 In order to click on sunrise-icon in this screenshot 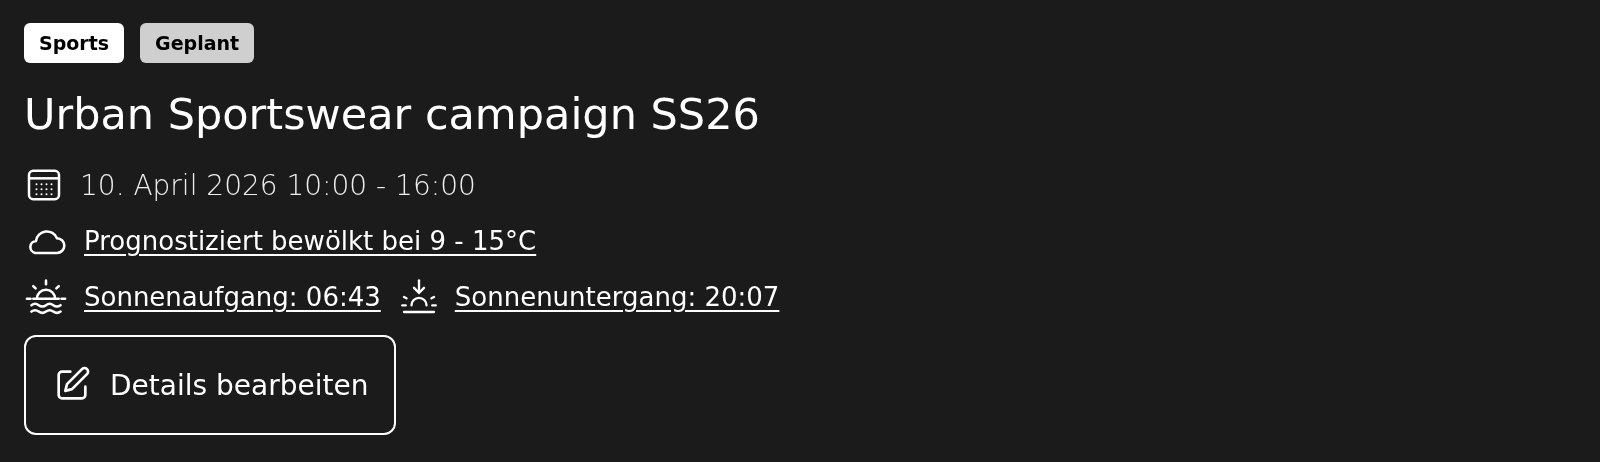, I will do `click(46, 297)`.